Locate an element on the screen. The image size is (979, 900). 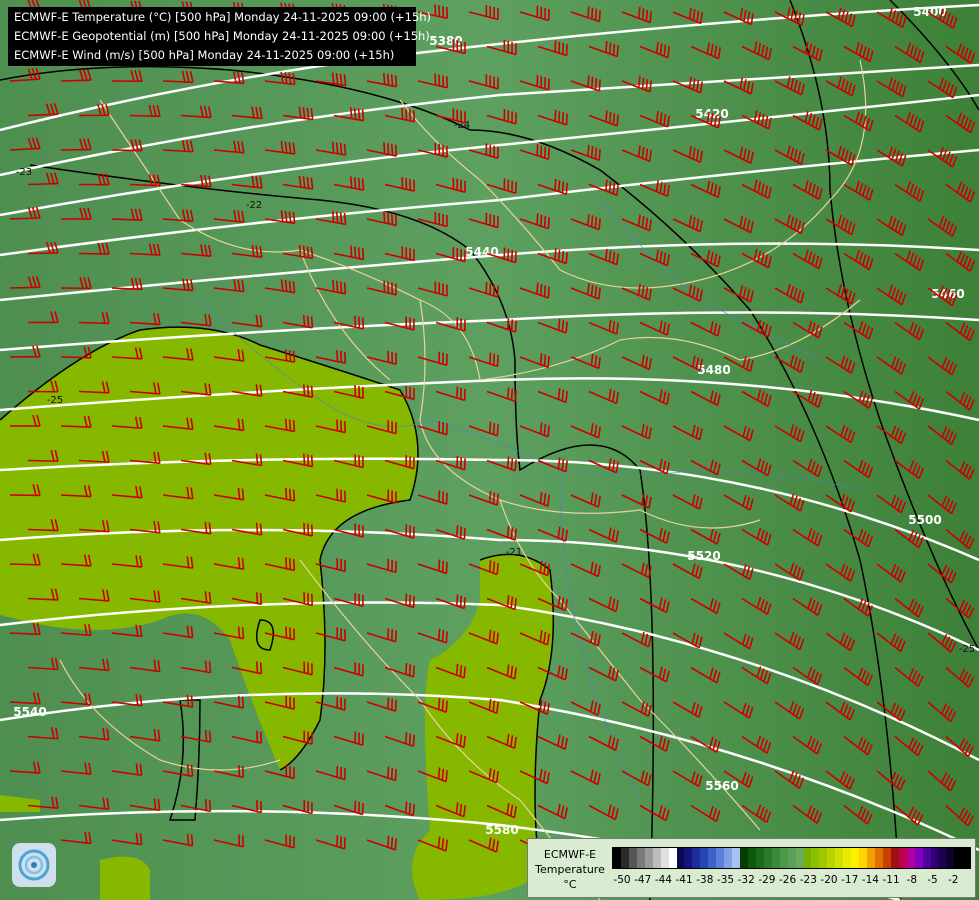
legend-tick: -17 is located at coordinates (850, 880).